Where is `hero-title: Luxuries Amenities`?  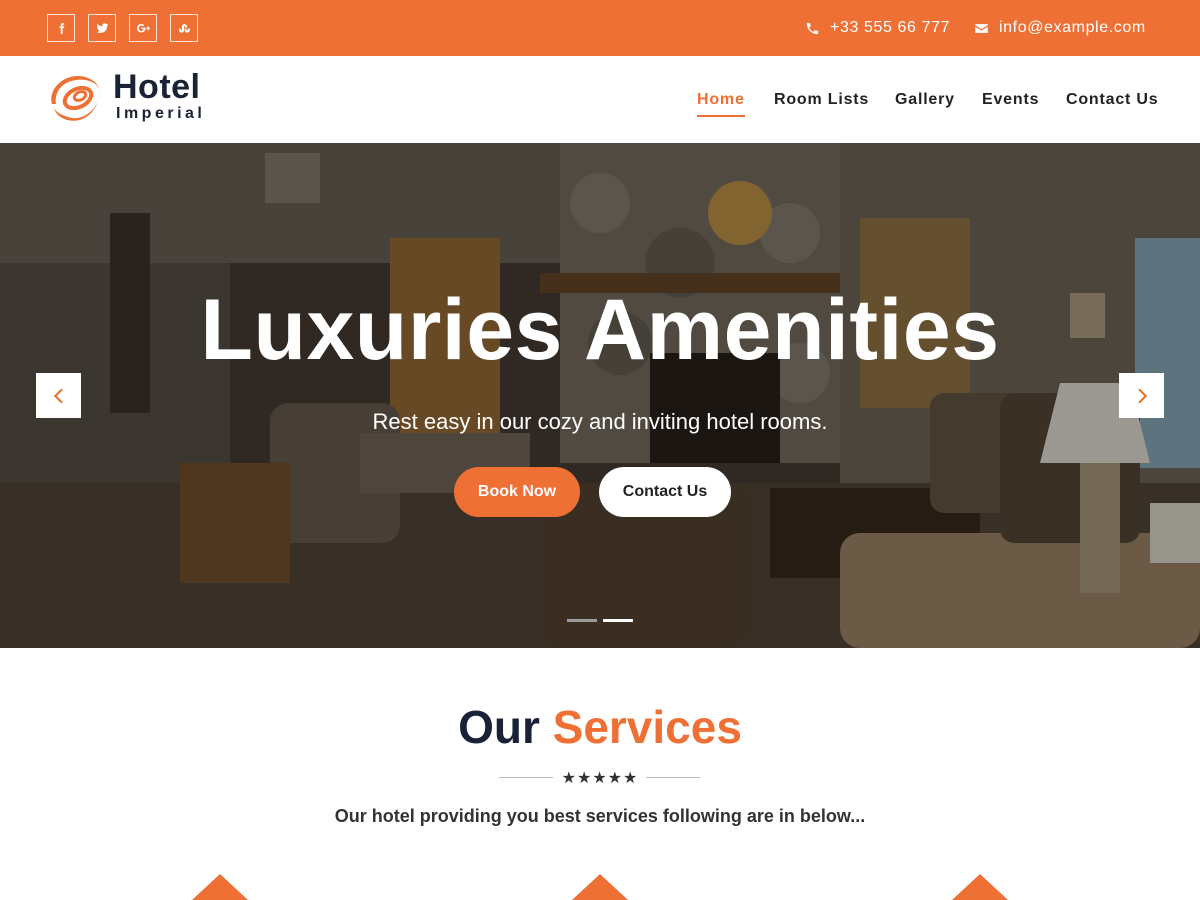 hero-title: Luxuries Amenities is located at coordinates (600, 330).